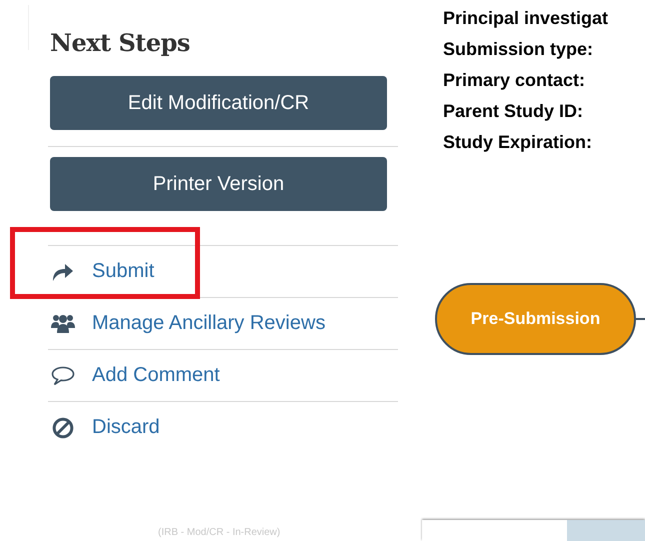  What do you see at coordinates (535, 319) in the screenshot?
I see `workflow-state-node: Pre-Submission` at bounding box center [535, 319].